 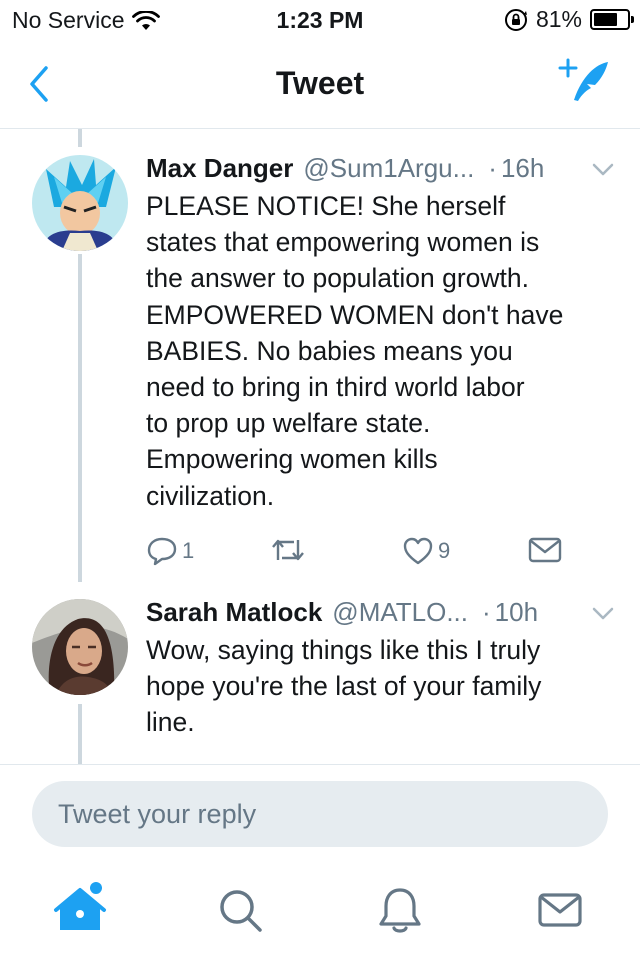 What do you see at coordinates (335, 387) in the screenshot?
I see `tweet-text-line: need to bring in third world labor` at bounding box center [335, 387].